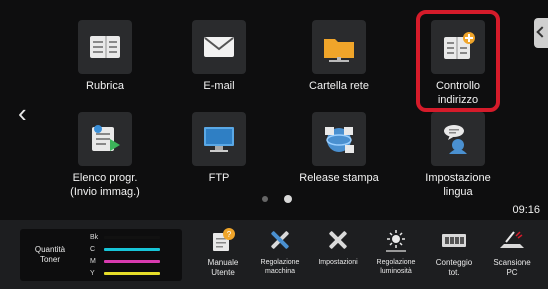 The image size is (548, 289). I want to click on brightness-adjustment-button: Regolazione luminosità, so click(396, 251).